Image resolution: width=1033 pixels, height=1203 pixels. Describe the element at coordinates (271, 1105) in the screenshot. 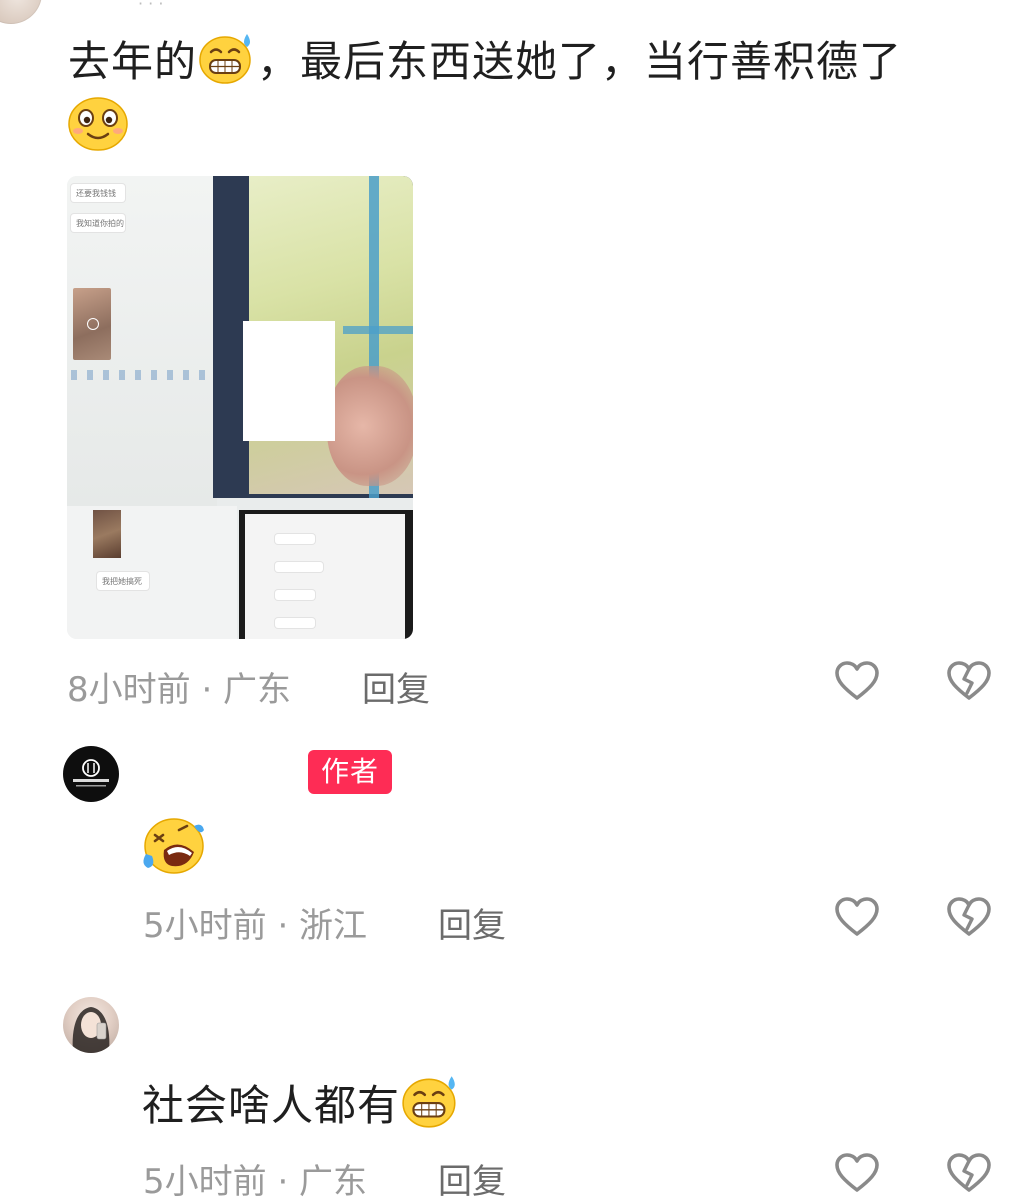

I see `comment-text-part1: 社会啥人都有` at that location.